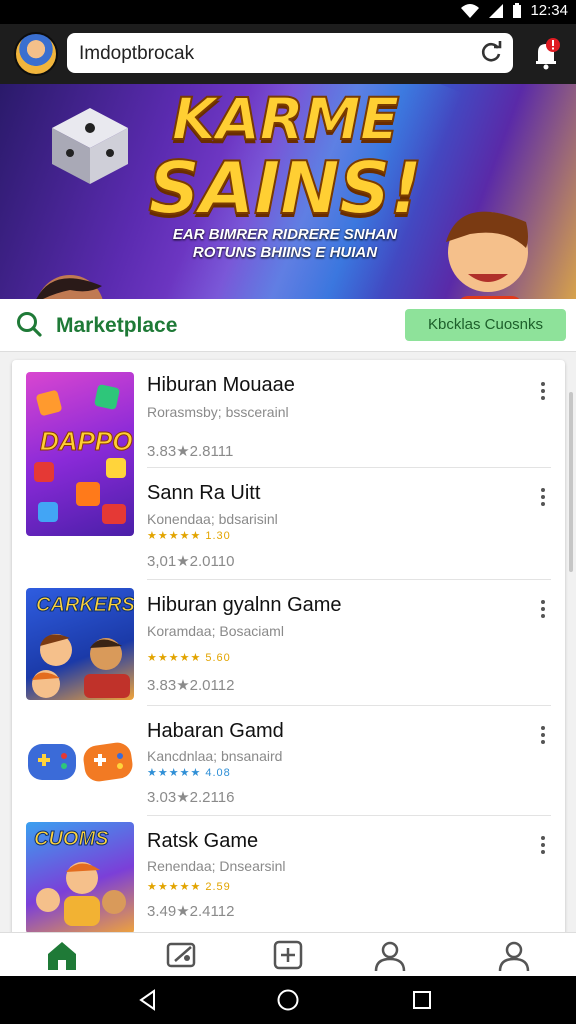  Describe the element at coordinates (285, 188) in the screenshot. I see `banner-title-line2: SAINS!` at that location.